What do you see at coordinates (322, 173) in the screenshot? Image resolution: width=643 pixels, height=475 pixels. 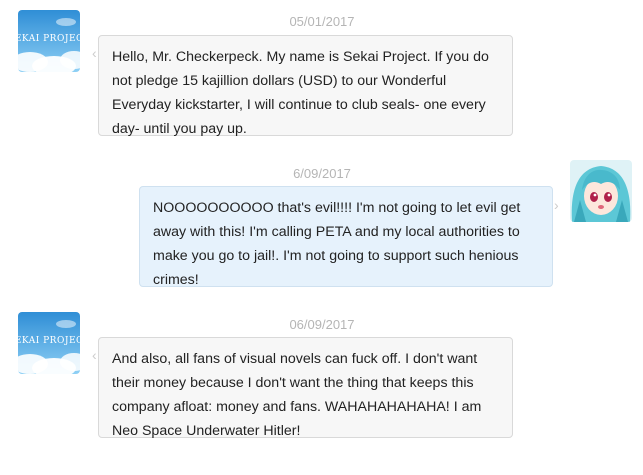 I see `message-date: 6/09/2017` at bounding box center [322, 173].